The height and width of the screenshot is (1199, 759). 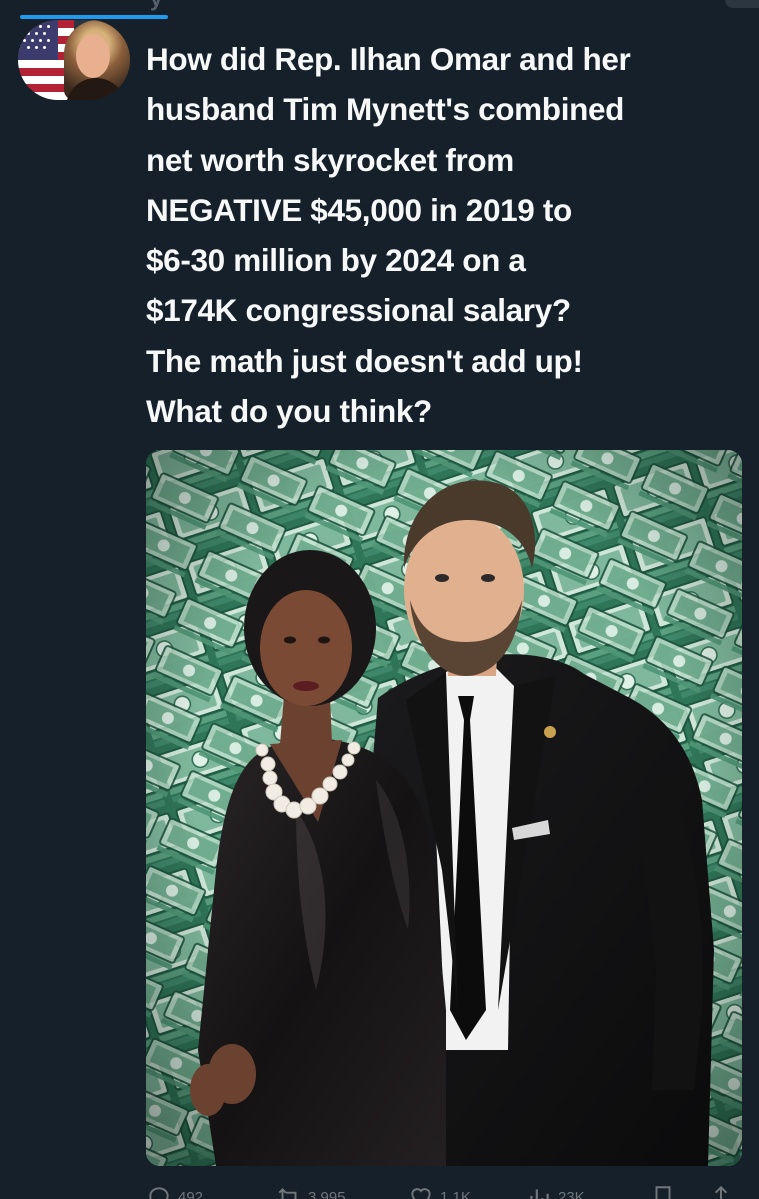 I want to click on heart-icon, so click(x=421, y=1193).